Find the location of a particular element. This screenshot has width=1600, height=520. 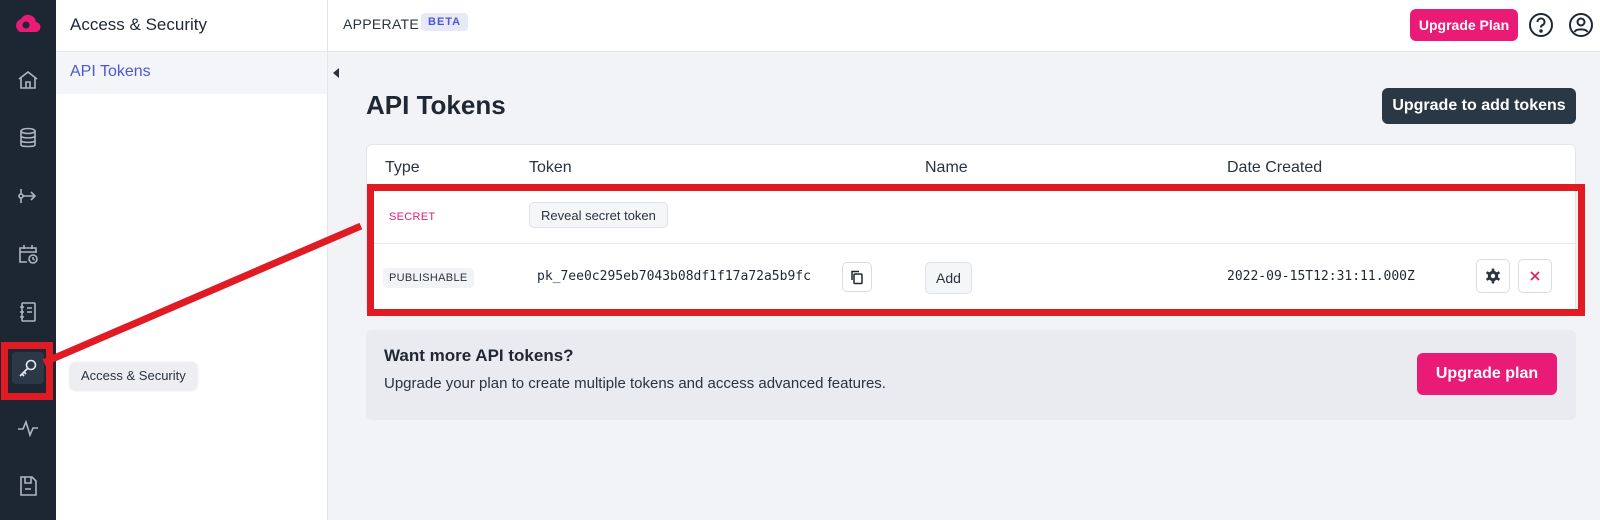

database-icon is located at coordinates (28, 138).